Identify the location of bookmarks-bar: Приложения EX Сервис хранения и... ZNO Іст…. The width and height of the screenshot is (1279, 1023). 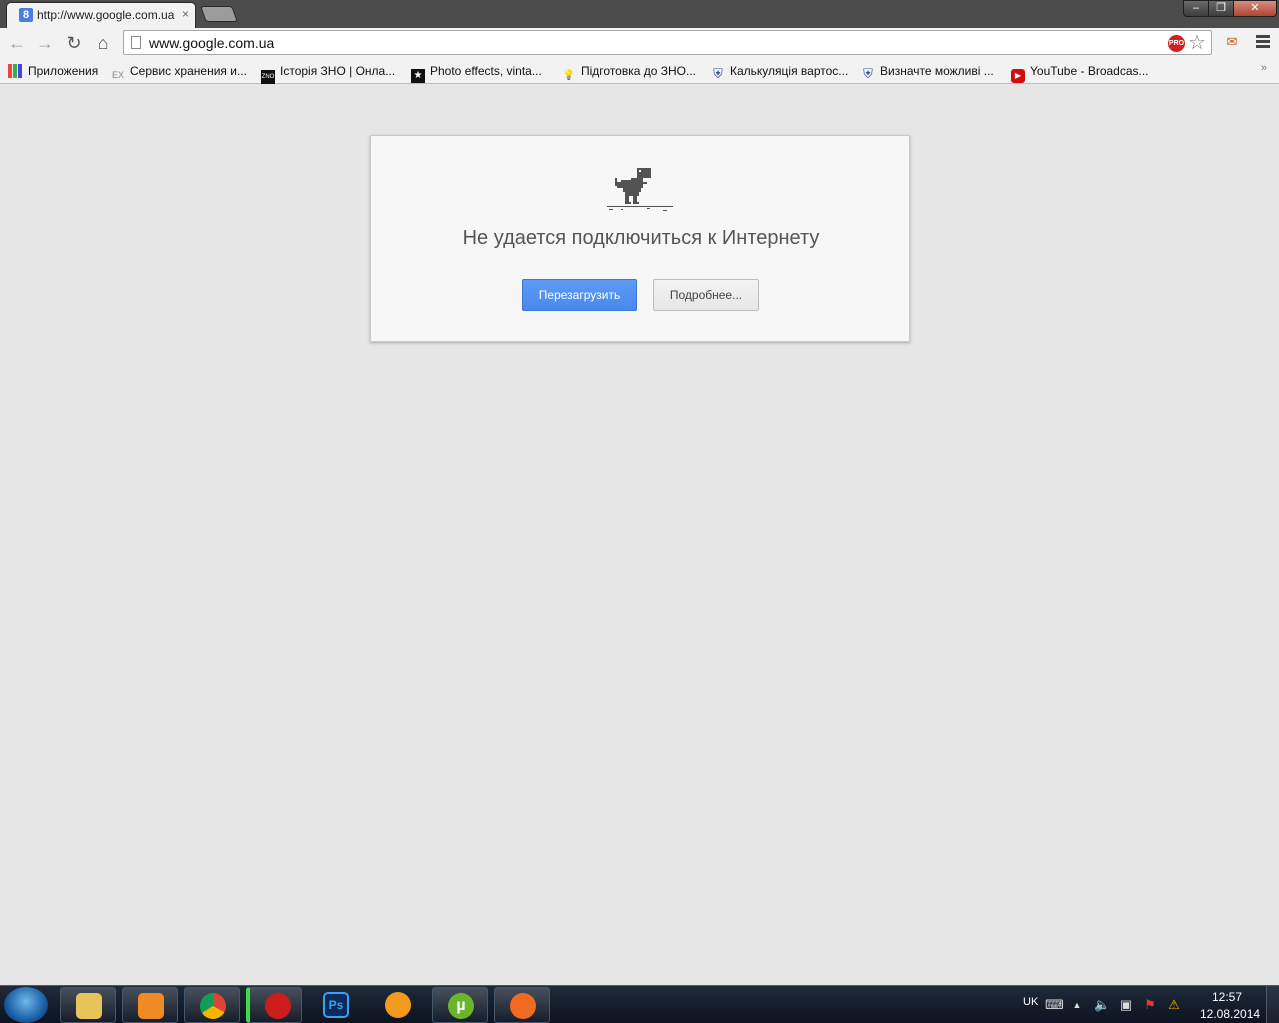
(639, 71).